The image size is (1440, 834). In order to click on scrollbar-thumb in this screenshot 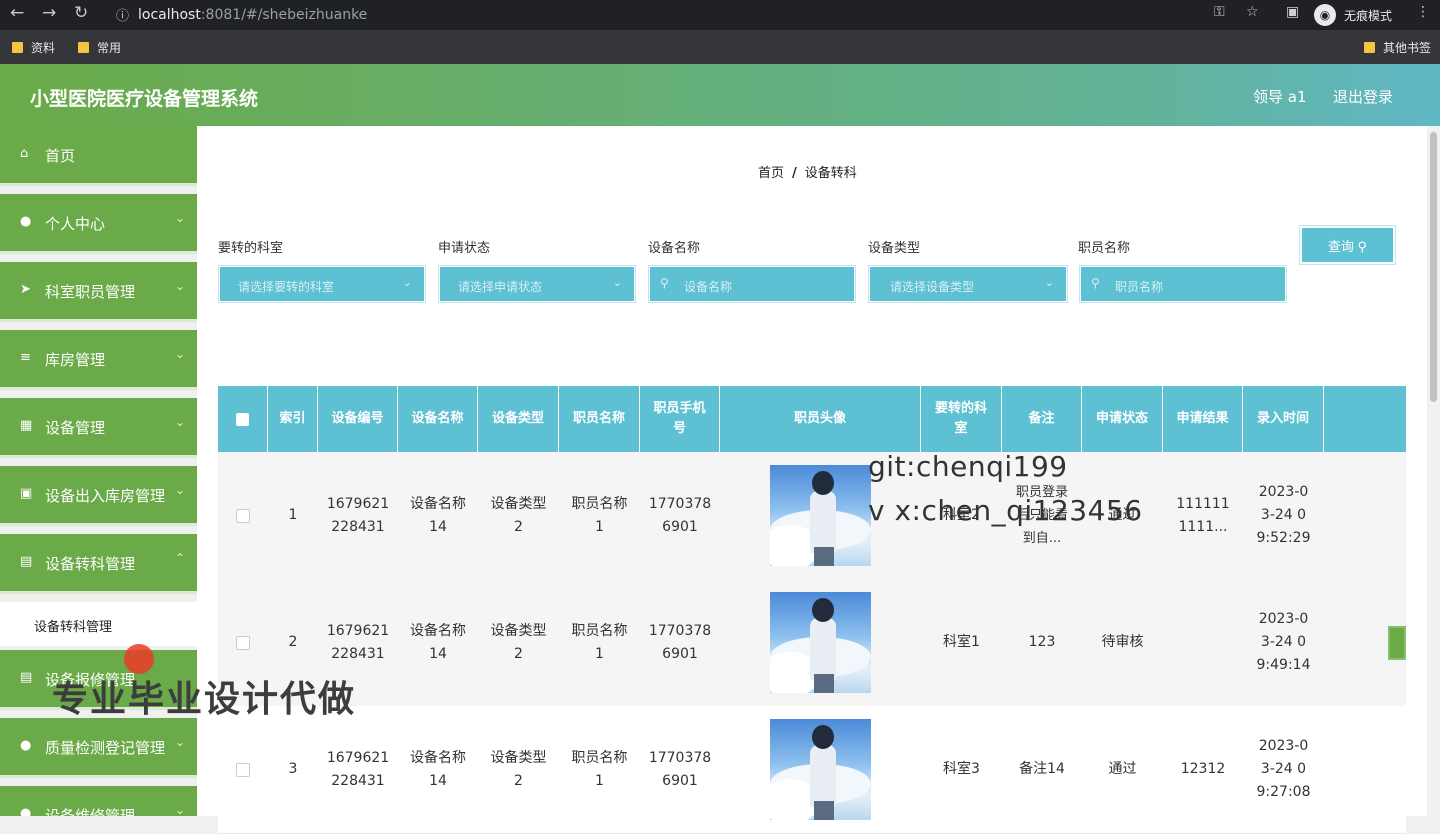, I will do `click(1433, 267)`.